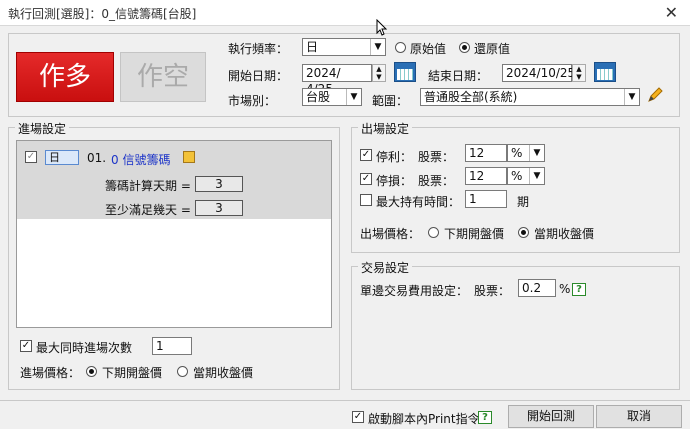  What do you see at coordinates (424, 419) in the screenshot?
I see `print-label: 啟動腳本內Print指令` at bounding box center [424, 419].